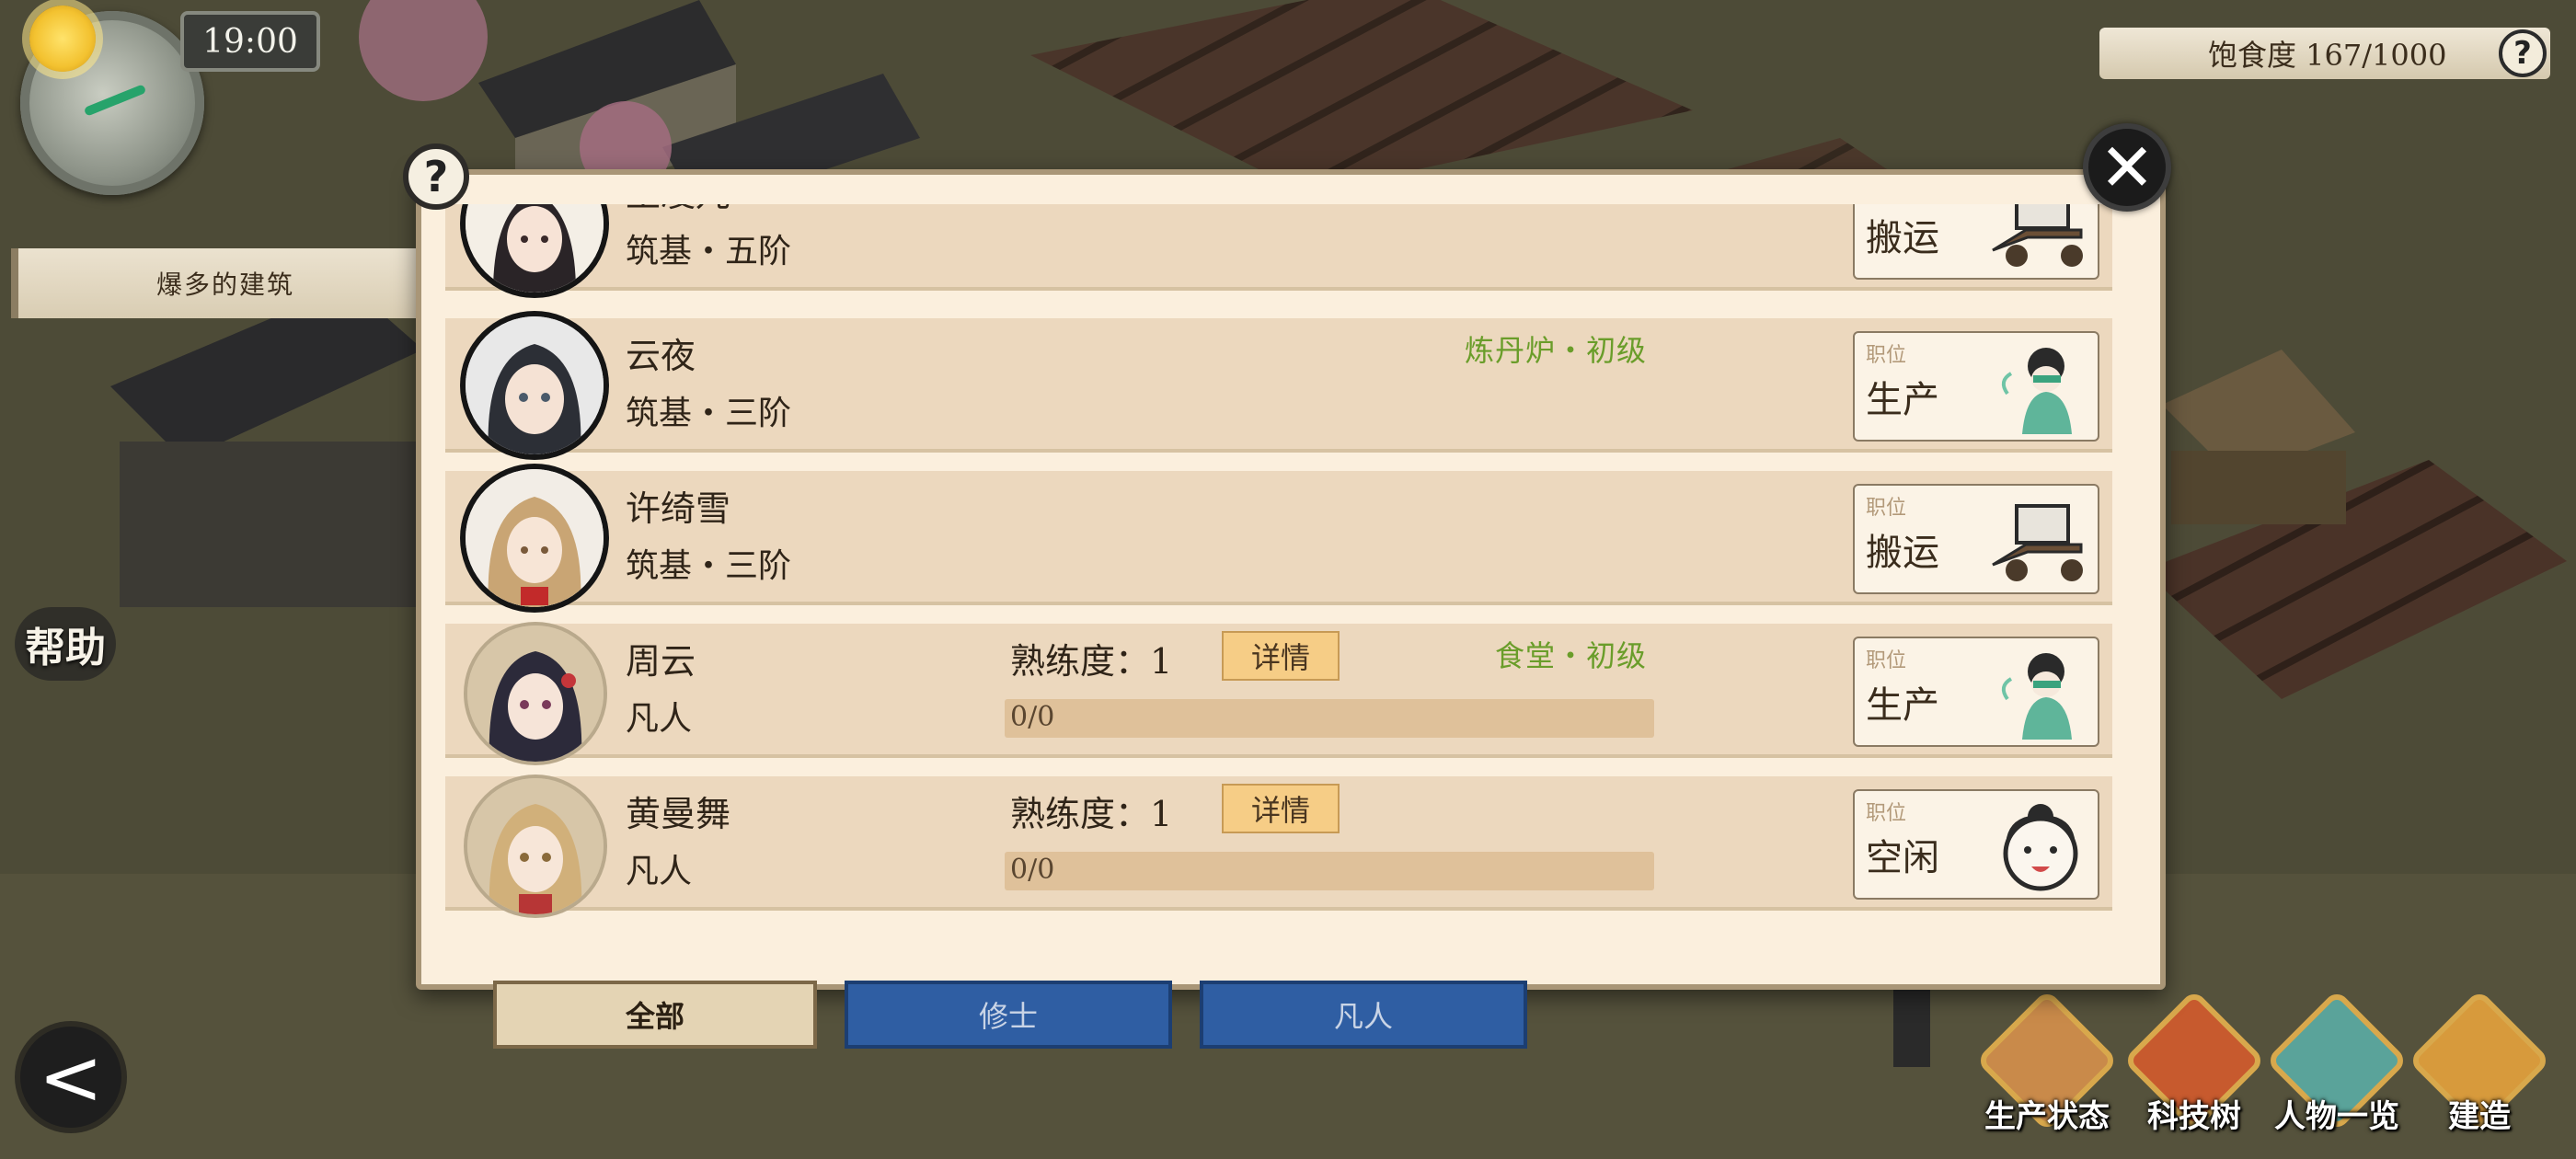 Image resolution: width=2576 pixels, height=1159 pixels. Describe the element at coordinates (1976, 844) in the screenshot. I see `job-card: 职位 空闲` at that location.